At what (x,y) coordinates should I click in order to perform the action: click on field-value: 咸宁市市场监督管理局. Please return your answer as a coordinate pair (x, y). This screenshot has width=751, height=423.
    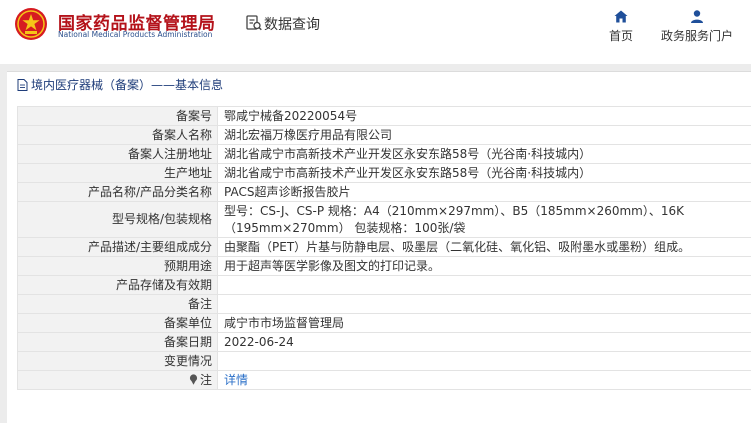
    Looking at the image, I should click on (484, 323).